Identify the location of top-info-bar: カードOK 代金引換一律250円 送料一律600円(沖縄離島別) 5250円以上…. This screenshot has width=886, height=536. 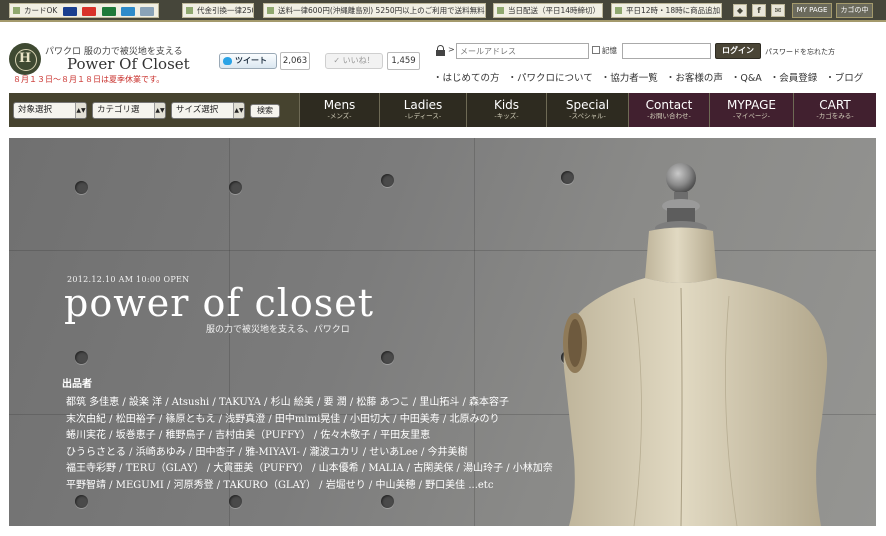
(443, 11).